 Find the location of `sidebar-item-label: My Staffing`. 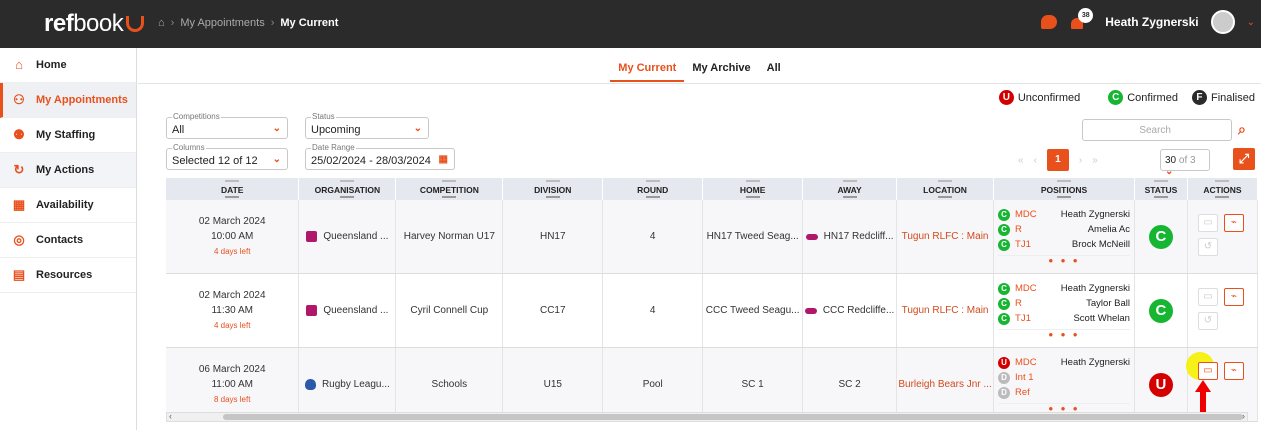

sidebar-item-label: My Staffing is located at coordinates (66, 135).